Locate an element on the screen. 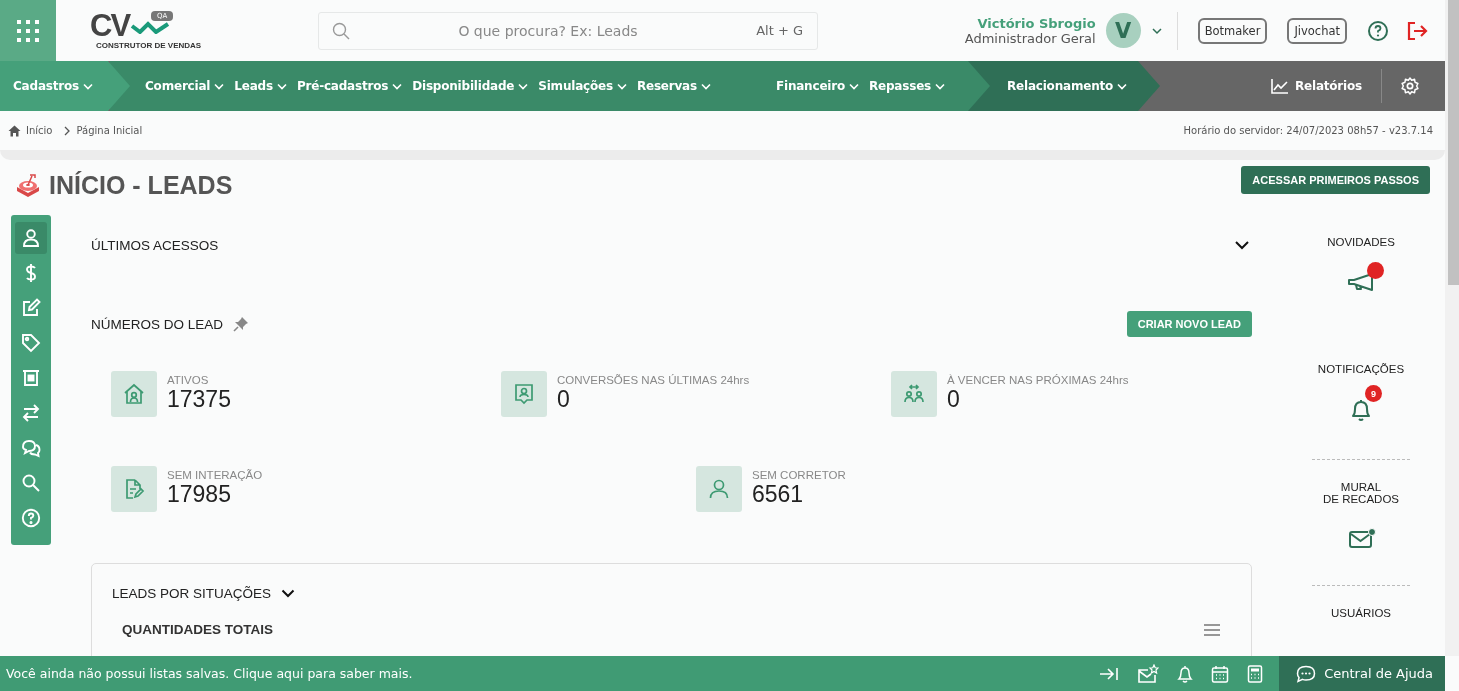 Image resolution: width=1459 pixels, height=691 pixels. breadcrumb-link: Página Inicial is located at coordinates (109, 130).